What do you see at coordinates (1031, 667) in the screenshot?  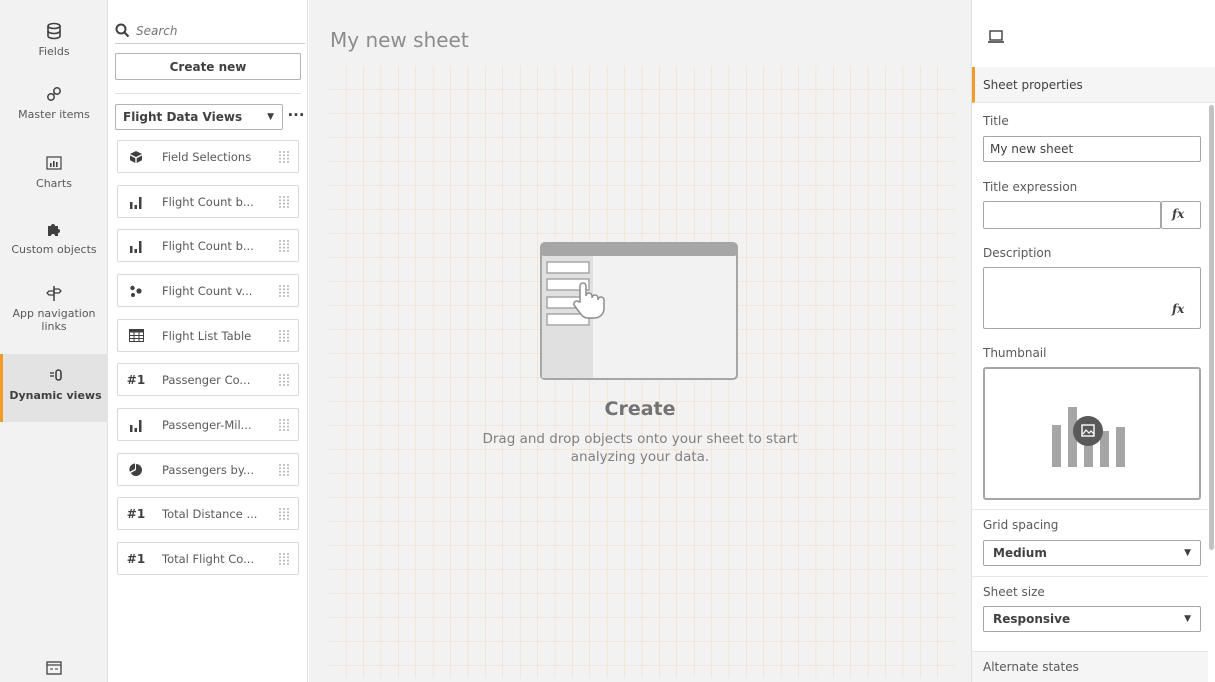 I see `alternate-states-label: Alternate states` at bounding box center [1031, 667].